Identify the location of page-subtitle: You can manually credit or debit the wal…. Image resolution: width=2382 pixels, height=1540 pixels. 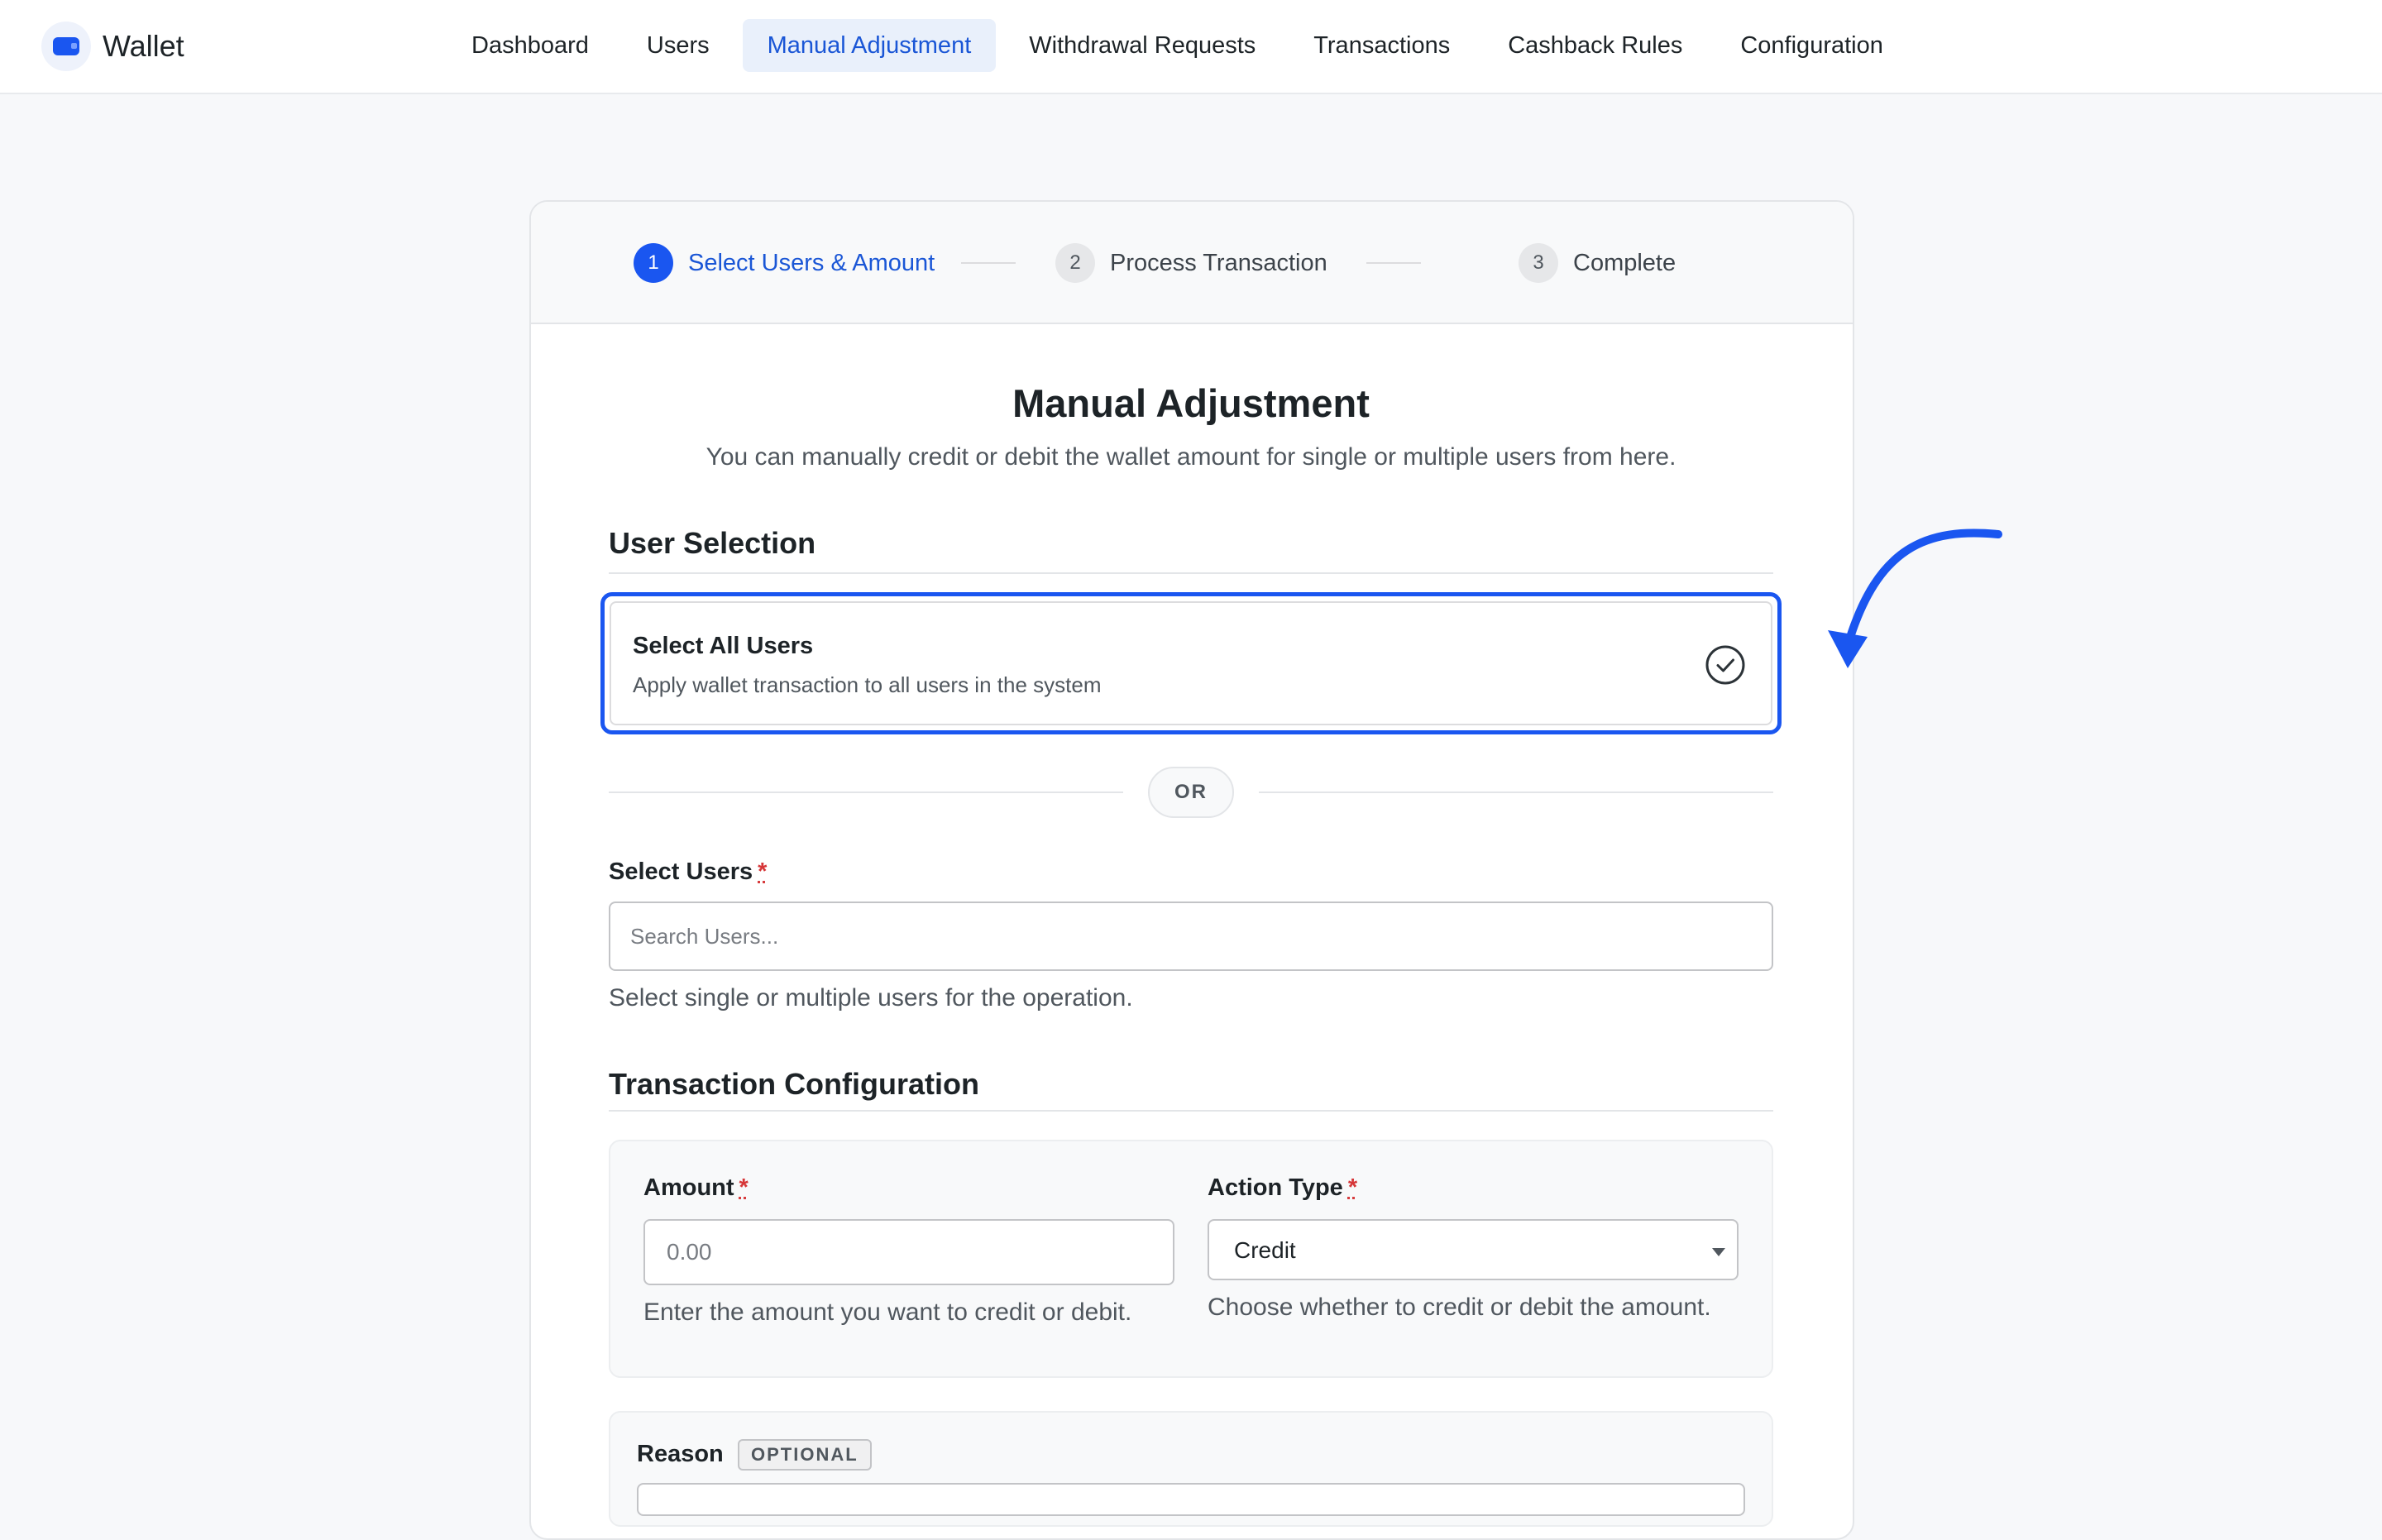
(1191, 457).